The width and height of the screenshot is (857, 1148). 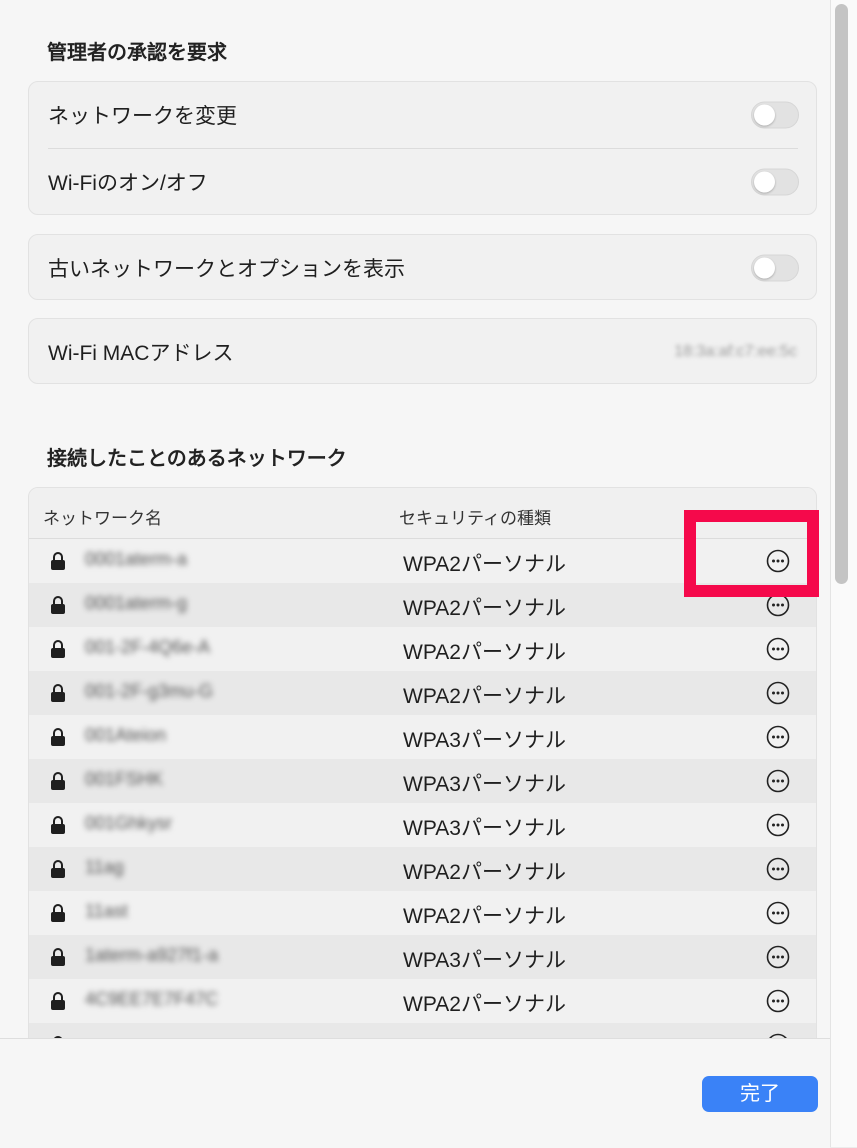 I want to click on admin-approval-card: ネットワークを変更 Wi-Fiのオン/オフ, so click(x=422, y=148).